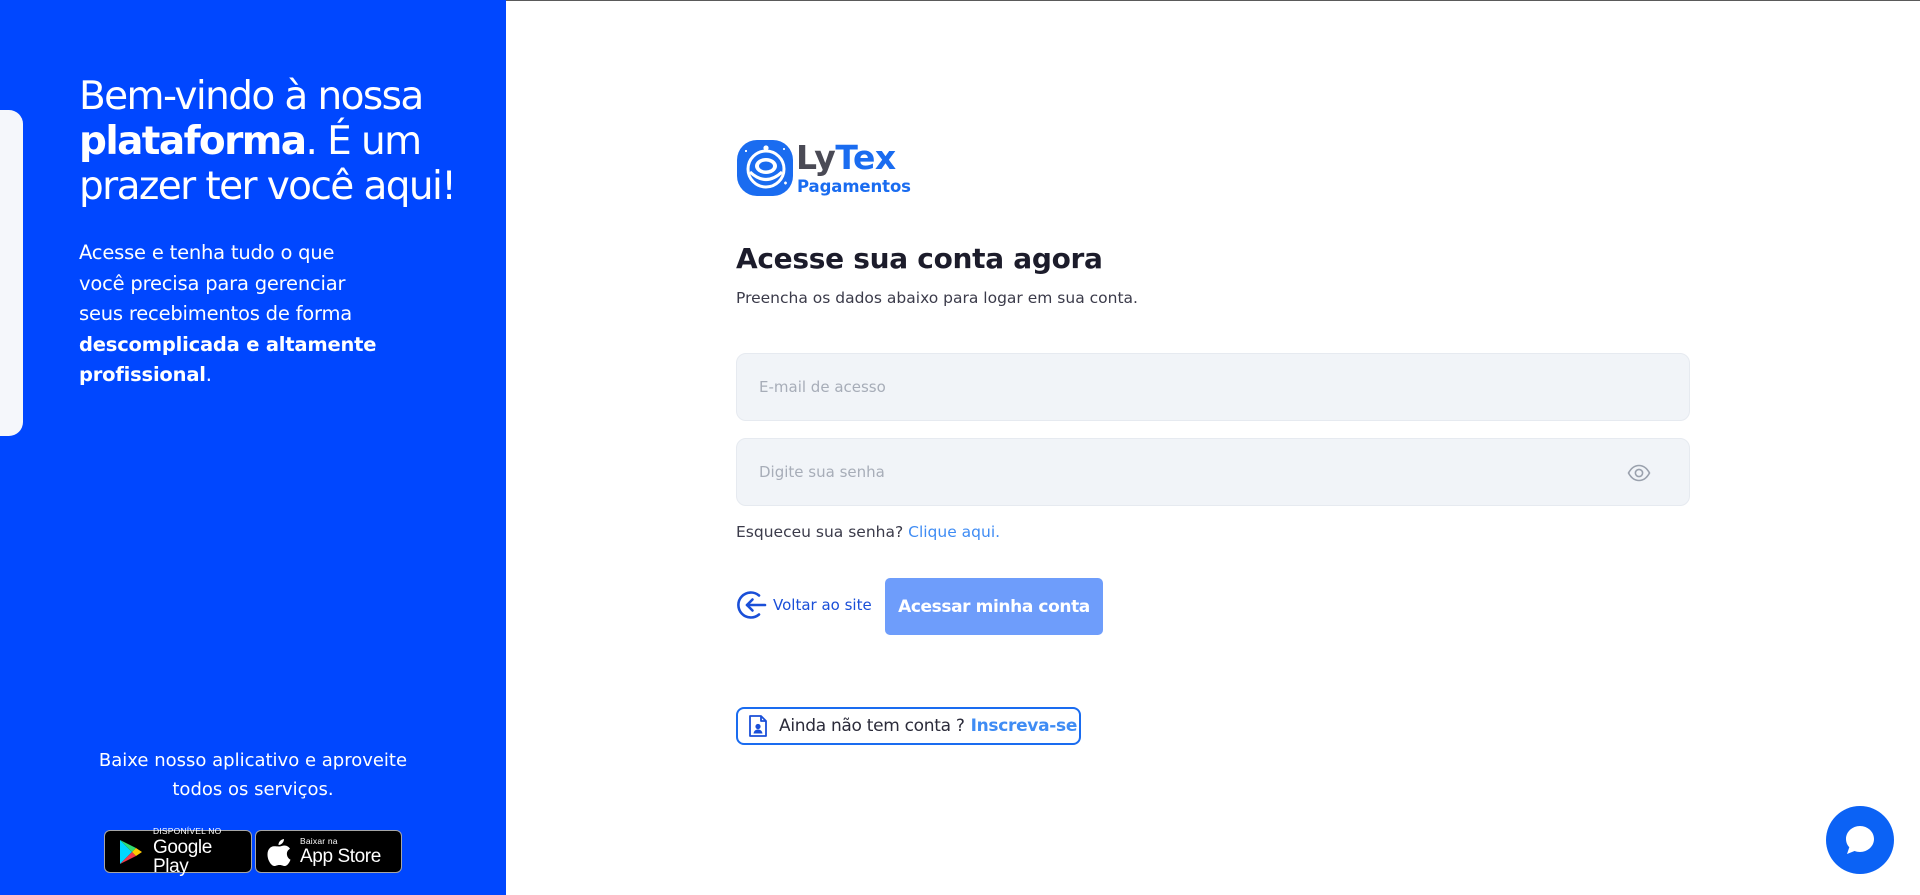  I want to click on logo-name: LyTex, so click(846, 158).